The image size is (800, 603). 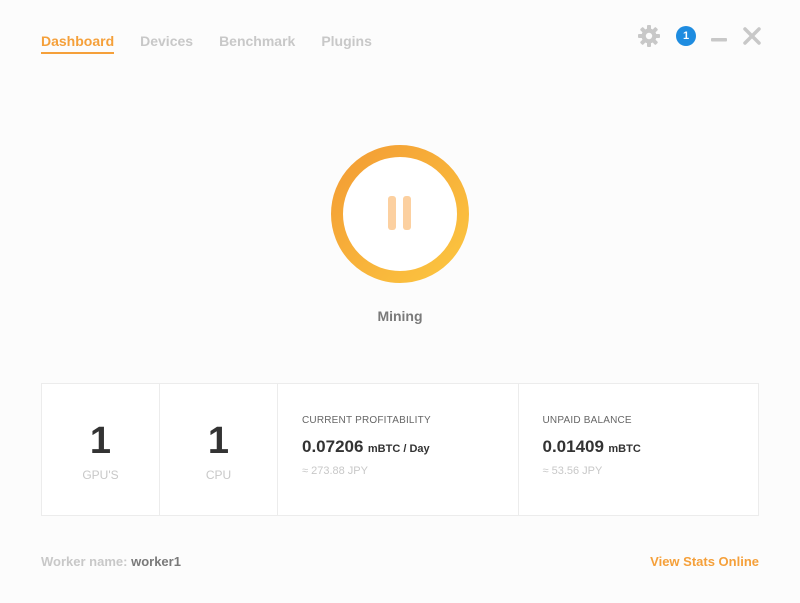 What do you see at coordinates (752, 36) in the screenshot?
I see `close-icon` at bounding box center [752, 36].